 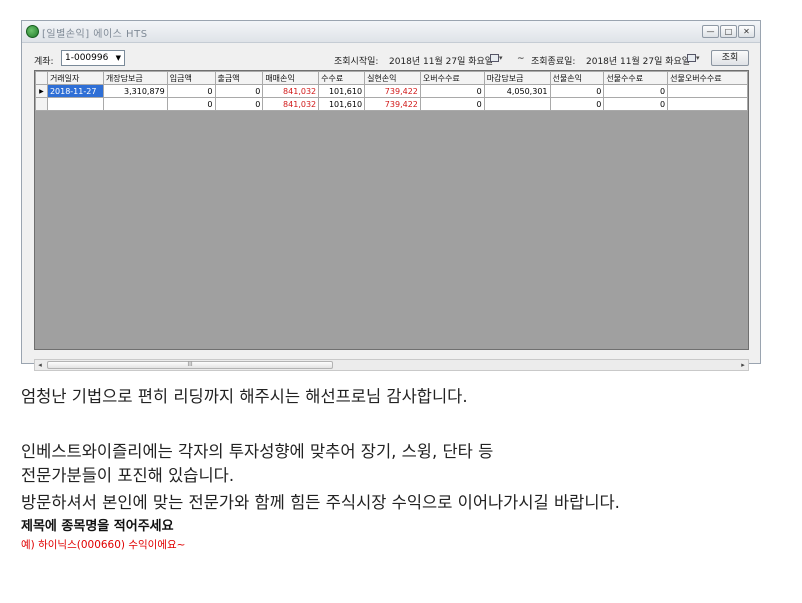 I want to click on query-button: 조회, so click(x=730, y=58).